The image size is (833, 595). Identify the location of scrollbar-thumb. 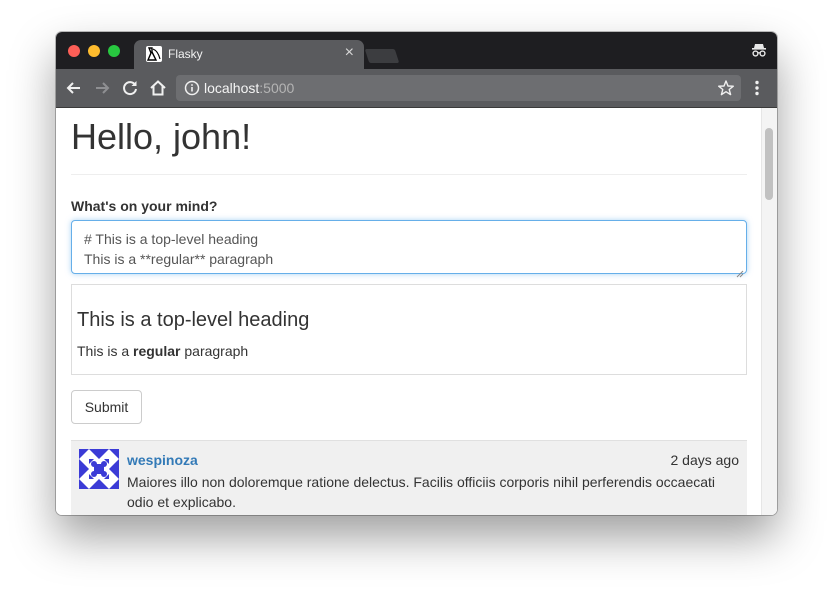
(769, 164).